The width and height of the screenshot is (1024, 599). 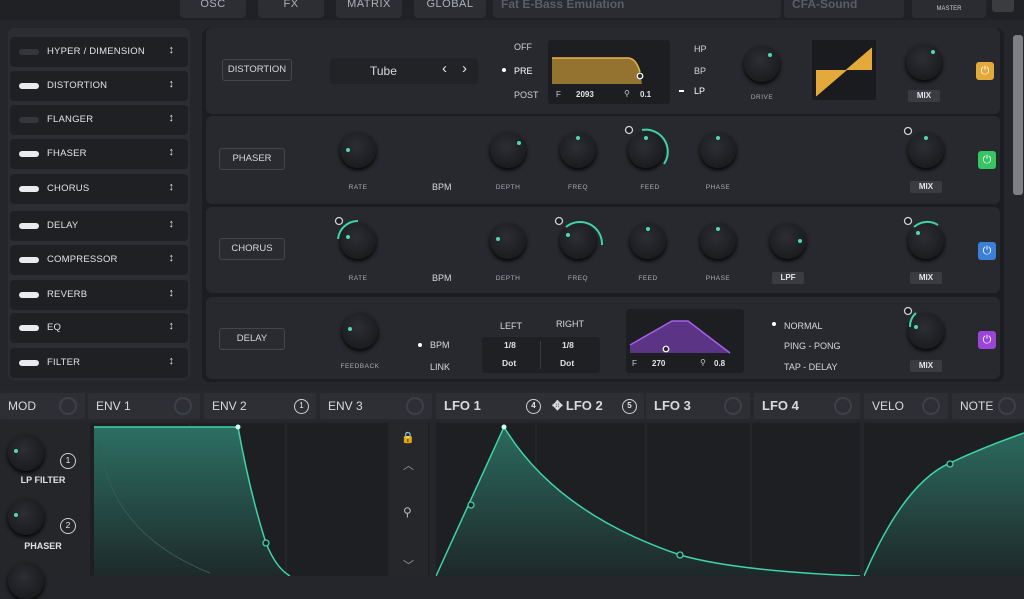 What do you see at coordinates (260, 500) in the screenshot?
I see `env1-graph: 🔒 ︿ ⚲ ﹀` at bounding box center [260, 500].